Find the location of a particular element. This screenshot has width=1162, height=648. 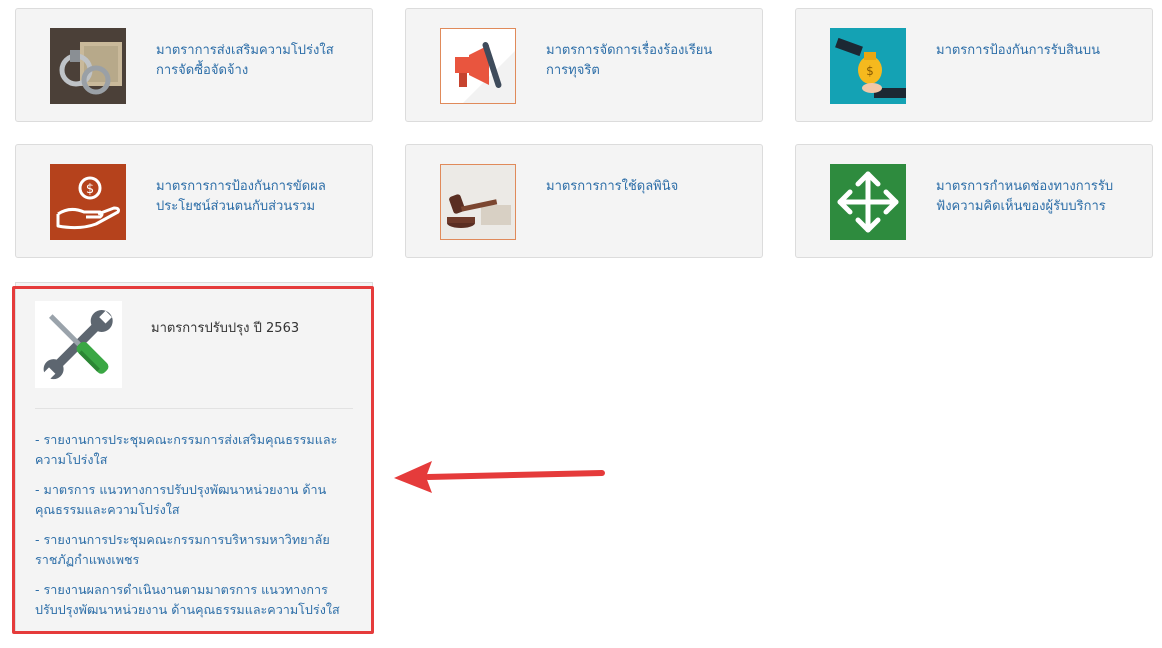

four-way-arrows-icon is located at coordinates (868, 202).